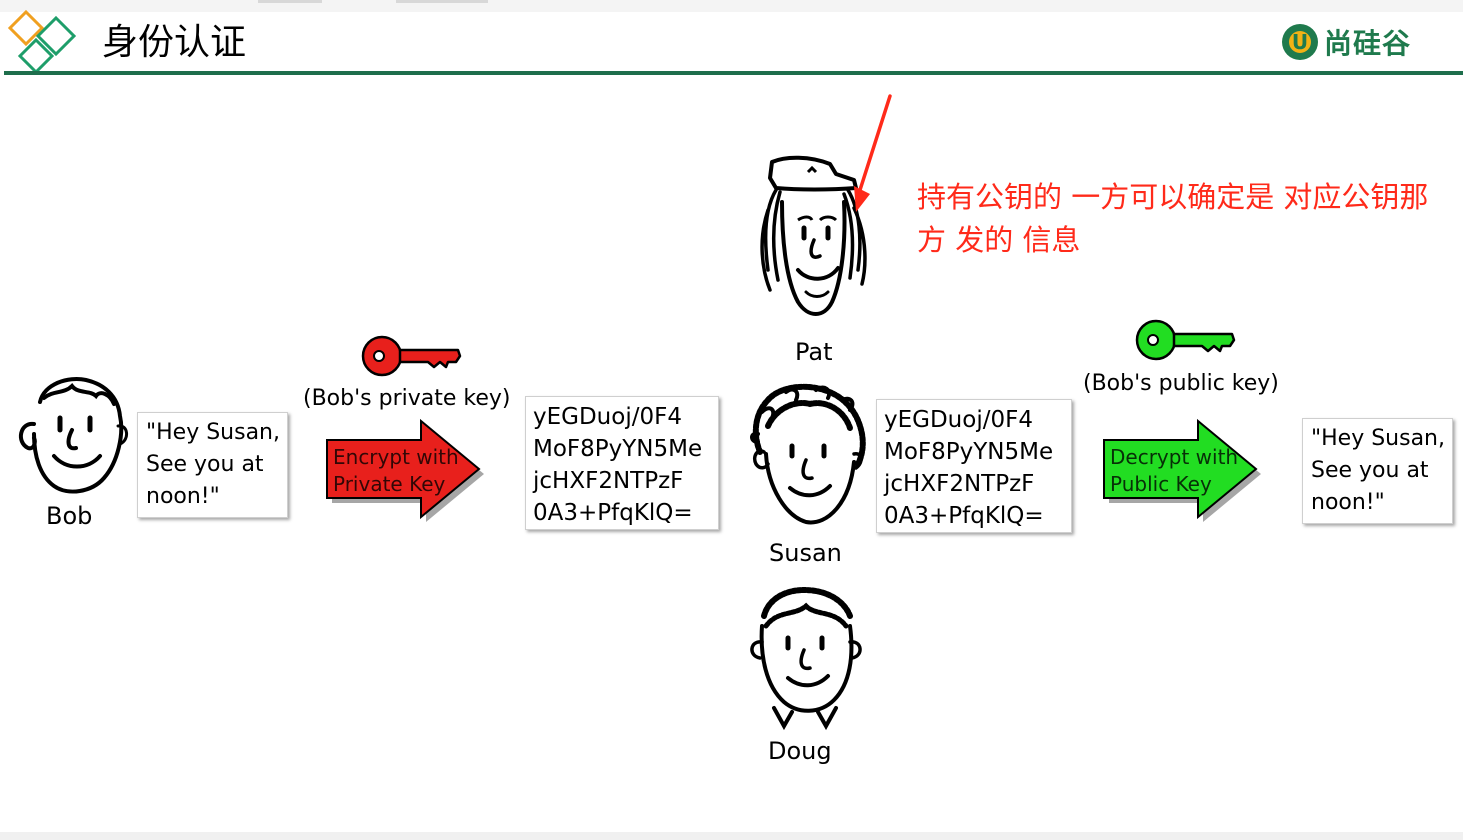 The image size is (1463, 840). I want to click on doug-label: Doug, so click(800, 751).